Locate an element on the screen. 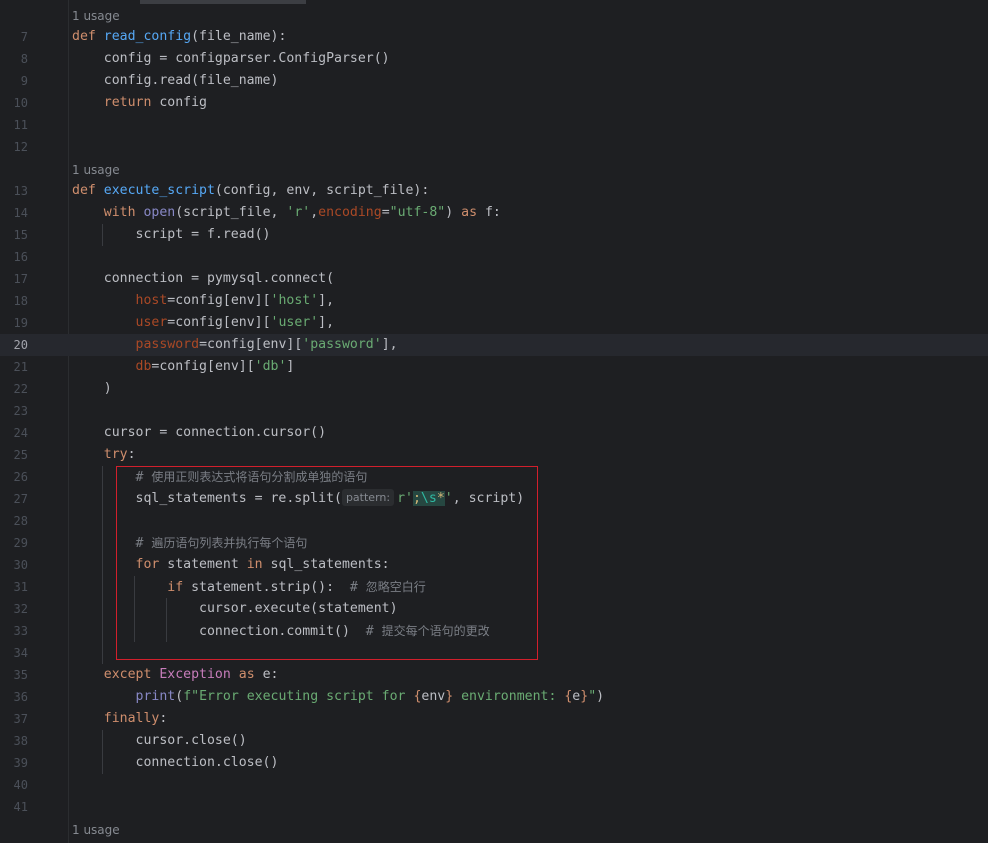  code-row: 12 is located at coordinates (494, 147).